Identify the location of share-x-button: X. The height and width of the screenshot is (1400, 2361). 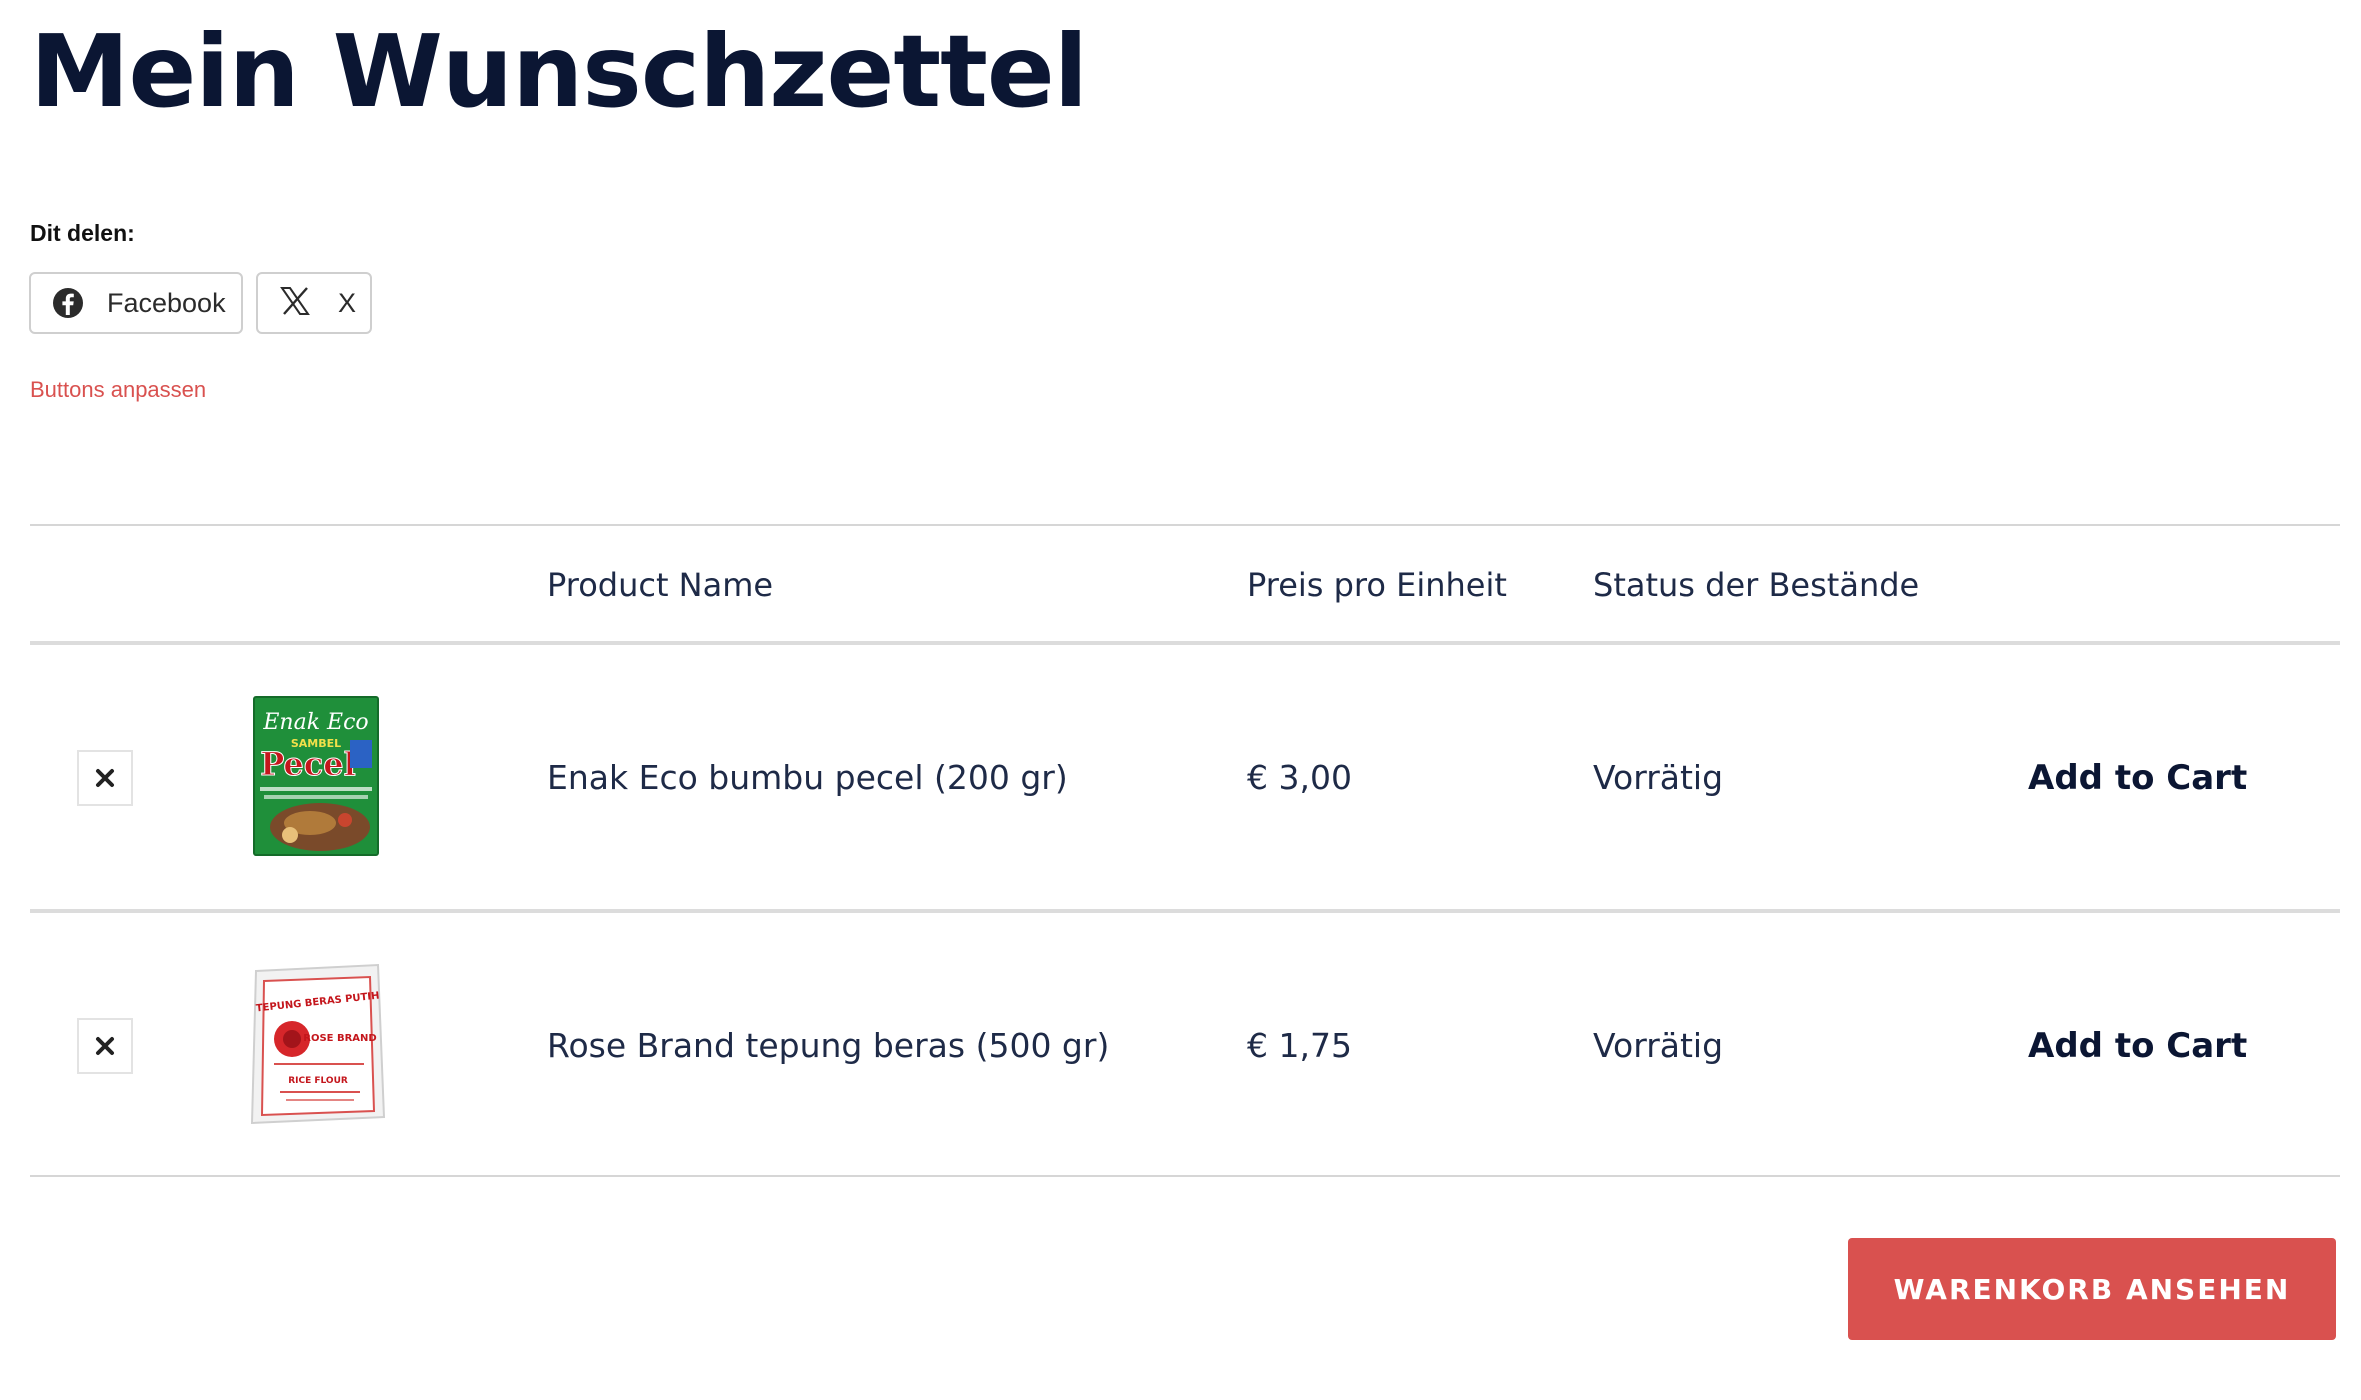
(314, 303).